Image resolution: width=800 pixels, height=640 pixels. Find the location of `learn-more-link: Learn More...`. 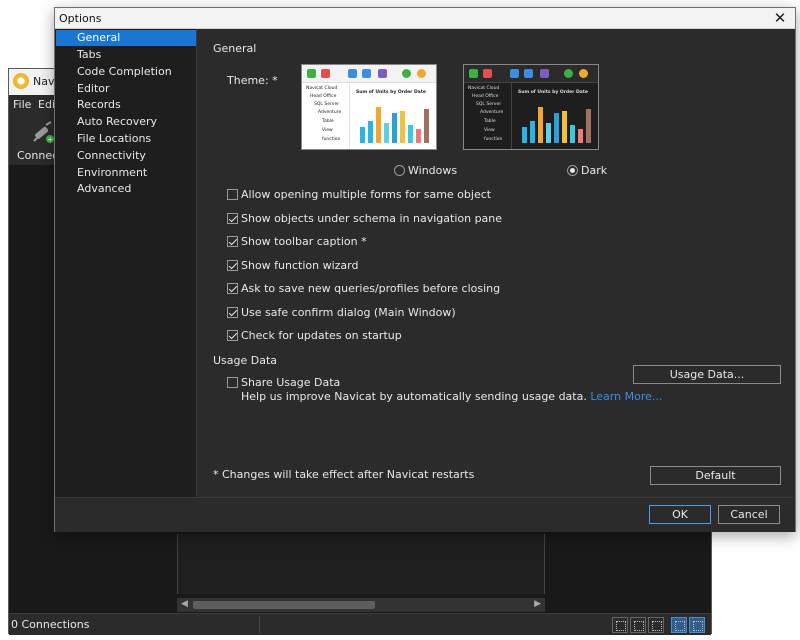

learn-more-link: Learn More... is located at coordinates (626, 396).